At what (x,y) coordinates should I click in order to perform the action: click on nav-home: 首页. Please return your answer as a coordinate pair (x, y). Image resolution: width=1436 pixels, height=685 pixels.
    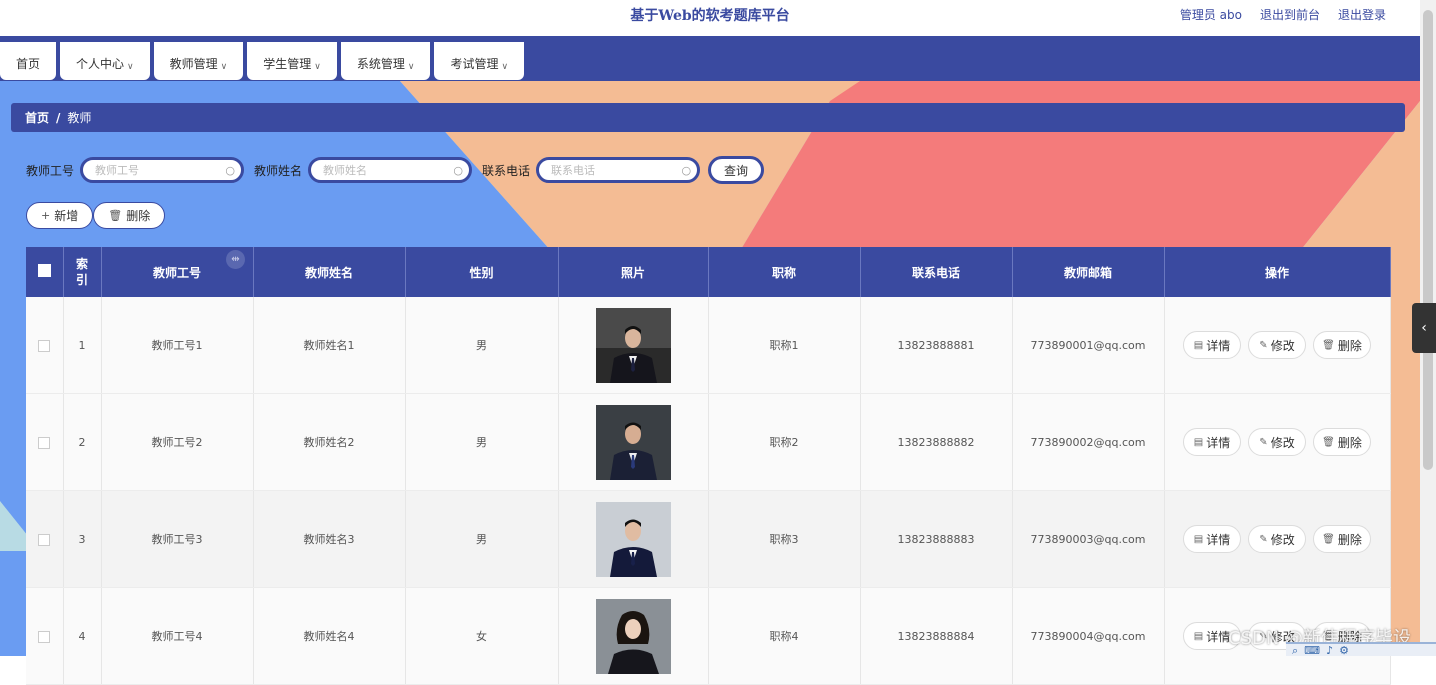
    Looking at the image, I should click on (28, 61).